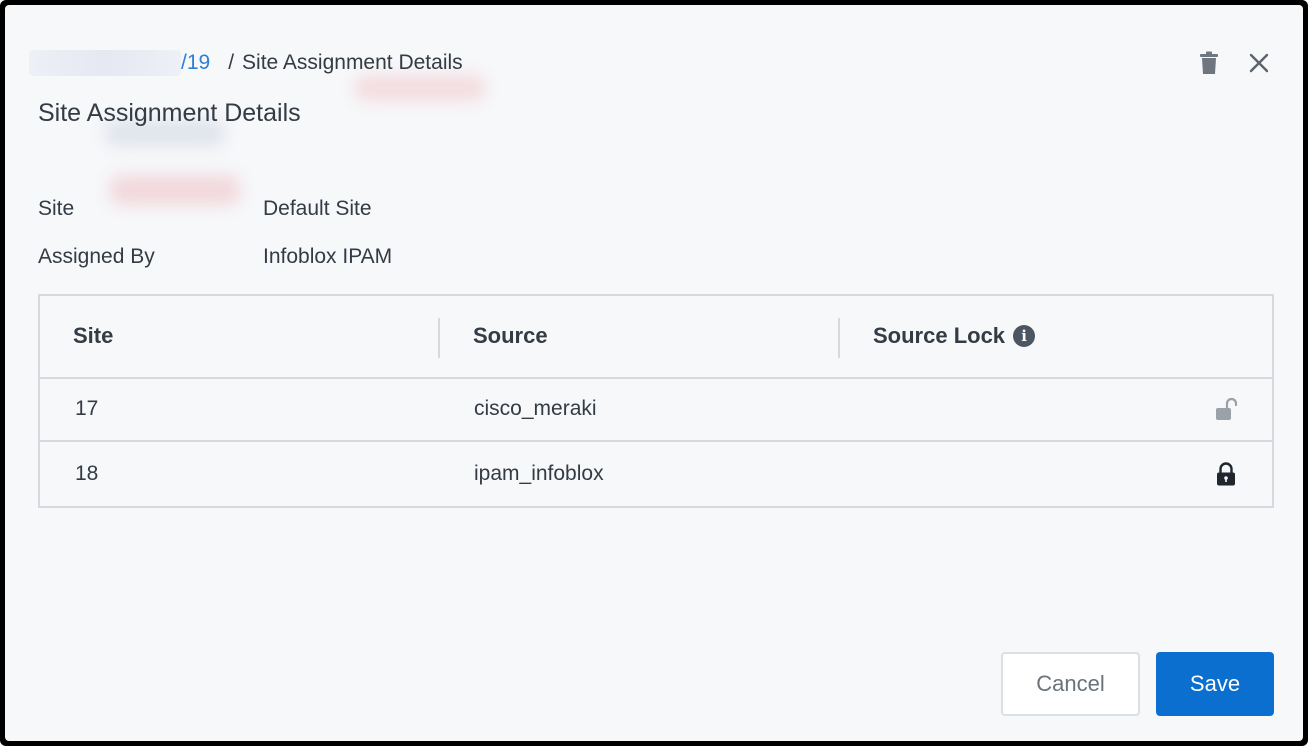  Describe the element at coordinates (317, 208) in the screenshot. I see `detail-value: Default Site` at that location.